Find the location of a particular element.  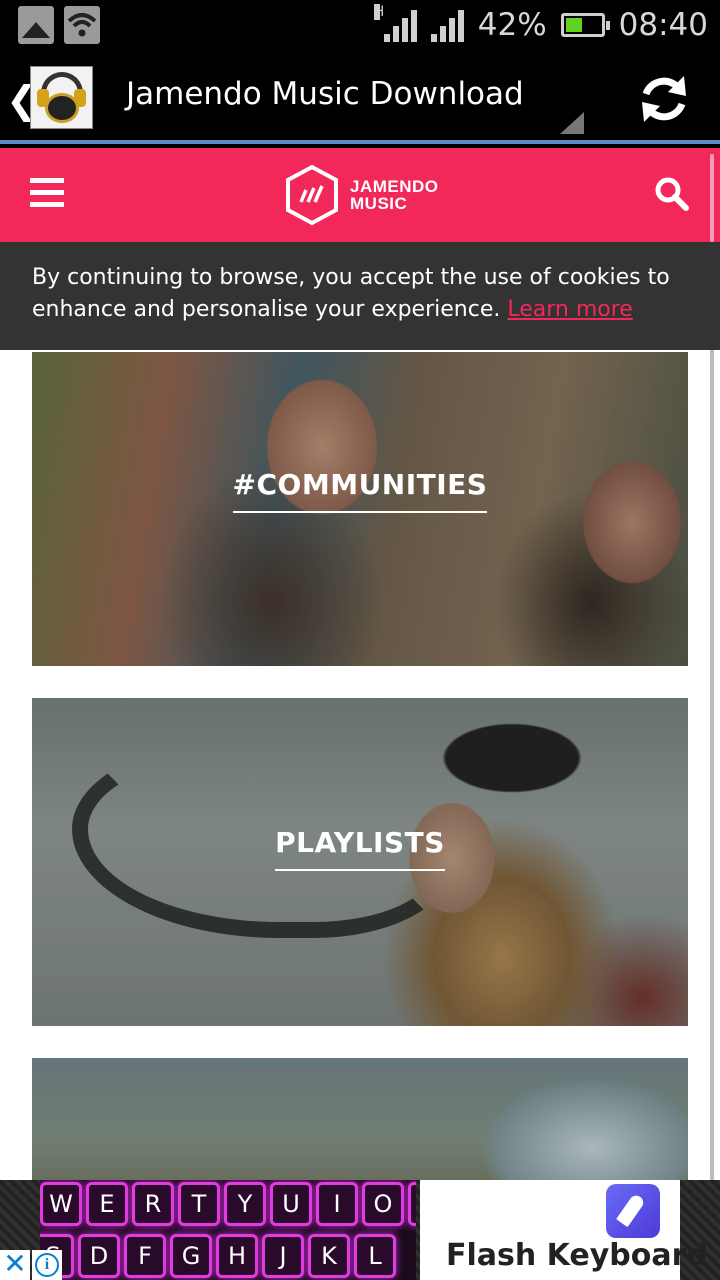

battery-icon is located at coordinates (585, 25).